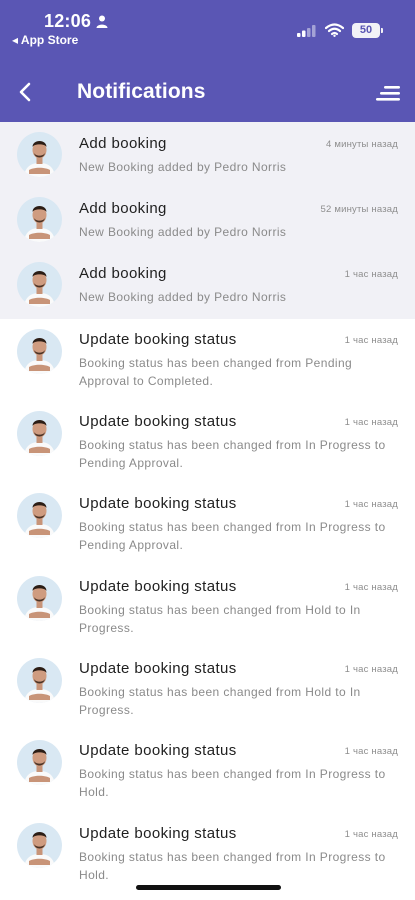 Image resolution: width=415 pixels, height=900 pixels. What do you see at coordinates (366, 30) in the screenshot?
I see `battery-icon: 50` at bounding box center [366, 30].